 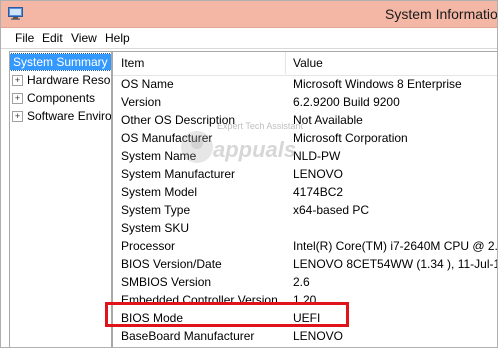 I want to click on tree-item-label: Software Environment, so click(x=69, y=116).